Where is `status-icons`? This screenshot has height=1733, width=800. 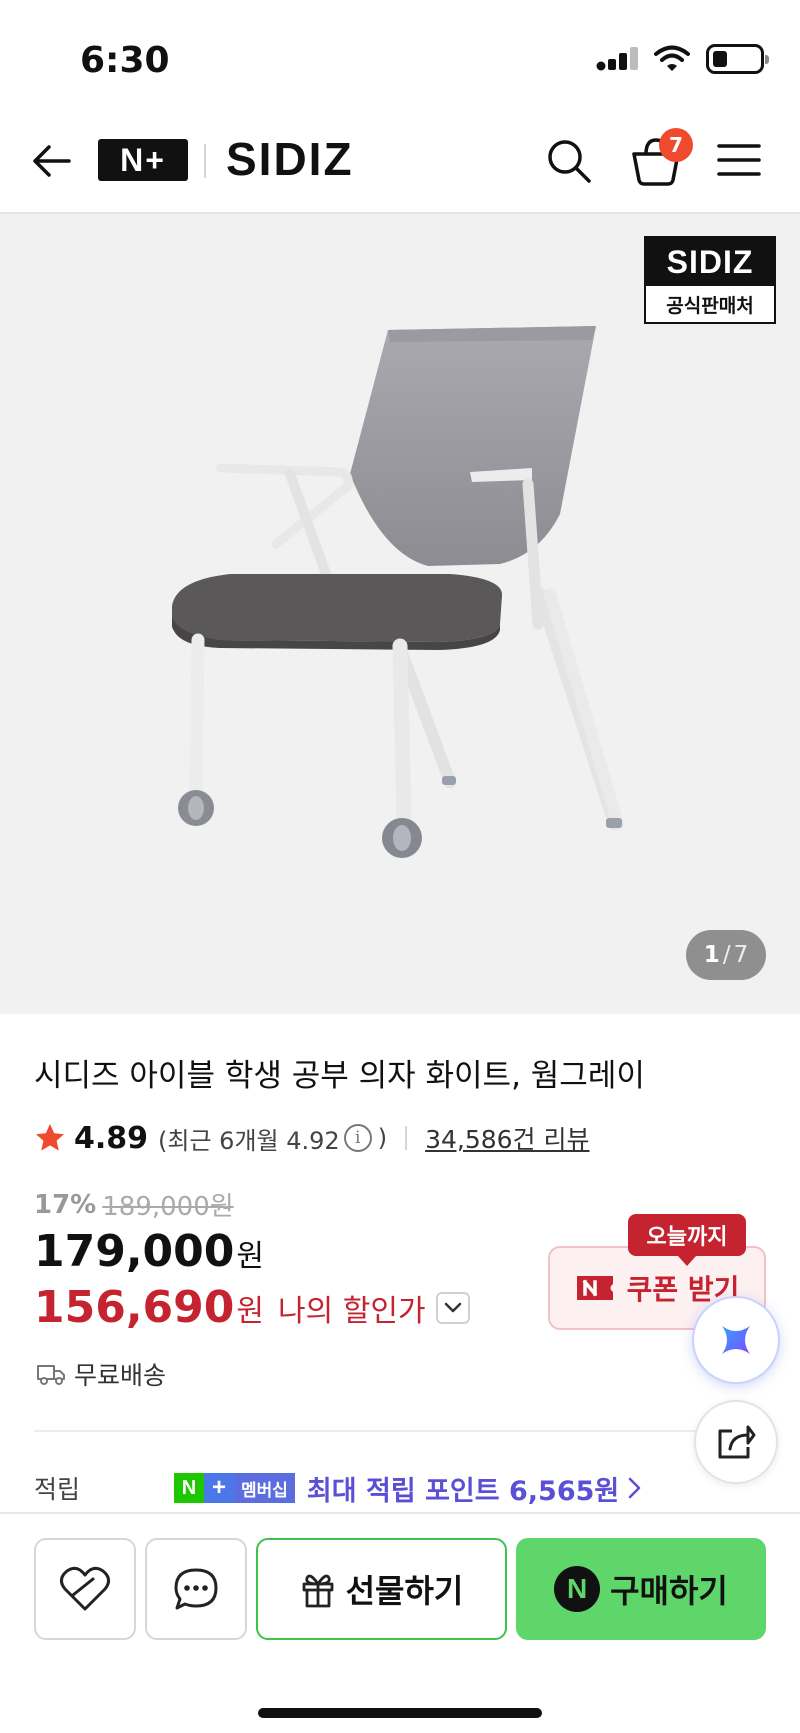
status-icons is located at coordinates (682, 59).